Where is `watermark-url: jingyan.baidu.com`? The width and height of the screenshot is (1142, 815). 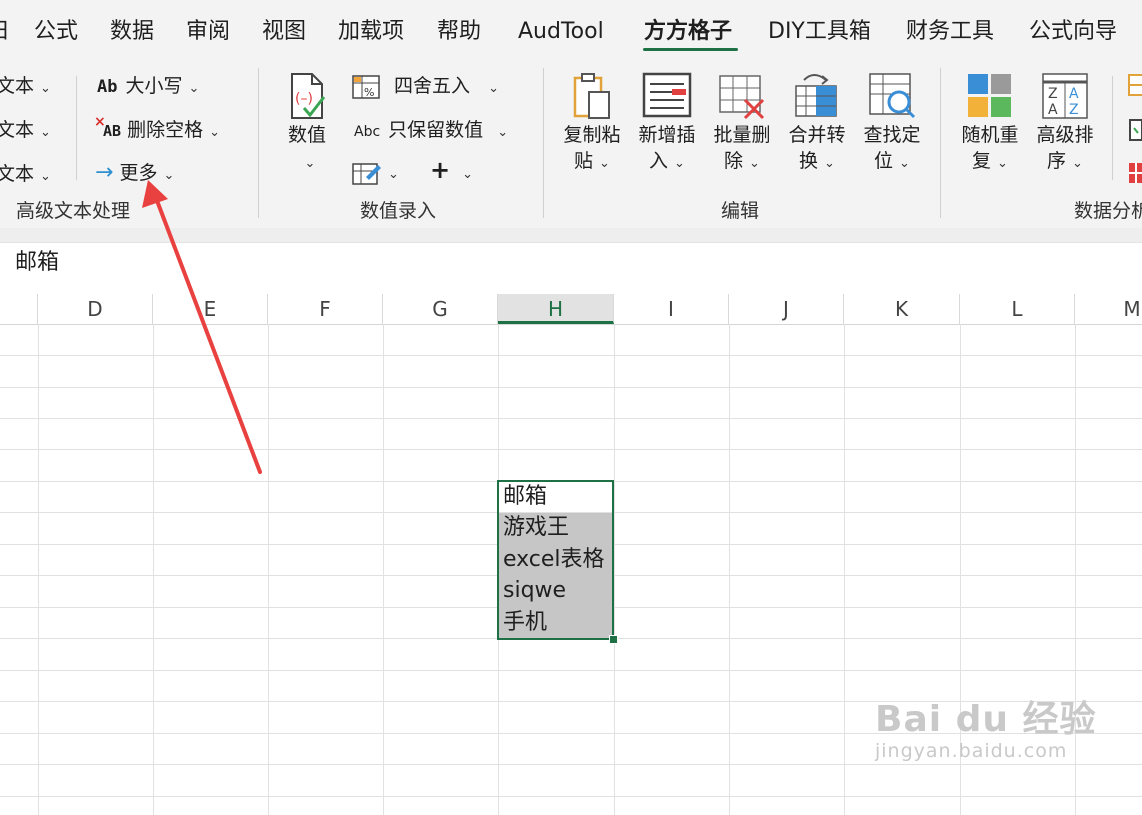 watermark-url: jingyan.baidu.com is located at coordinates (971, 751).